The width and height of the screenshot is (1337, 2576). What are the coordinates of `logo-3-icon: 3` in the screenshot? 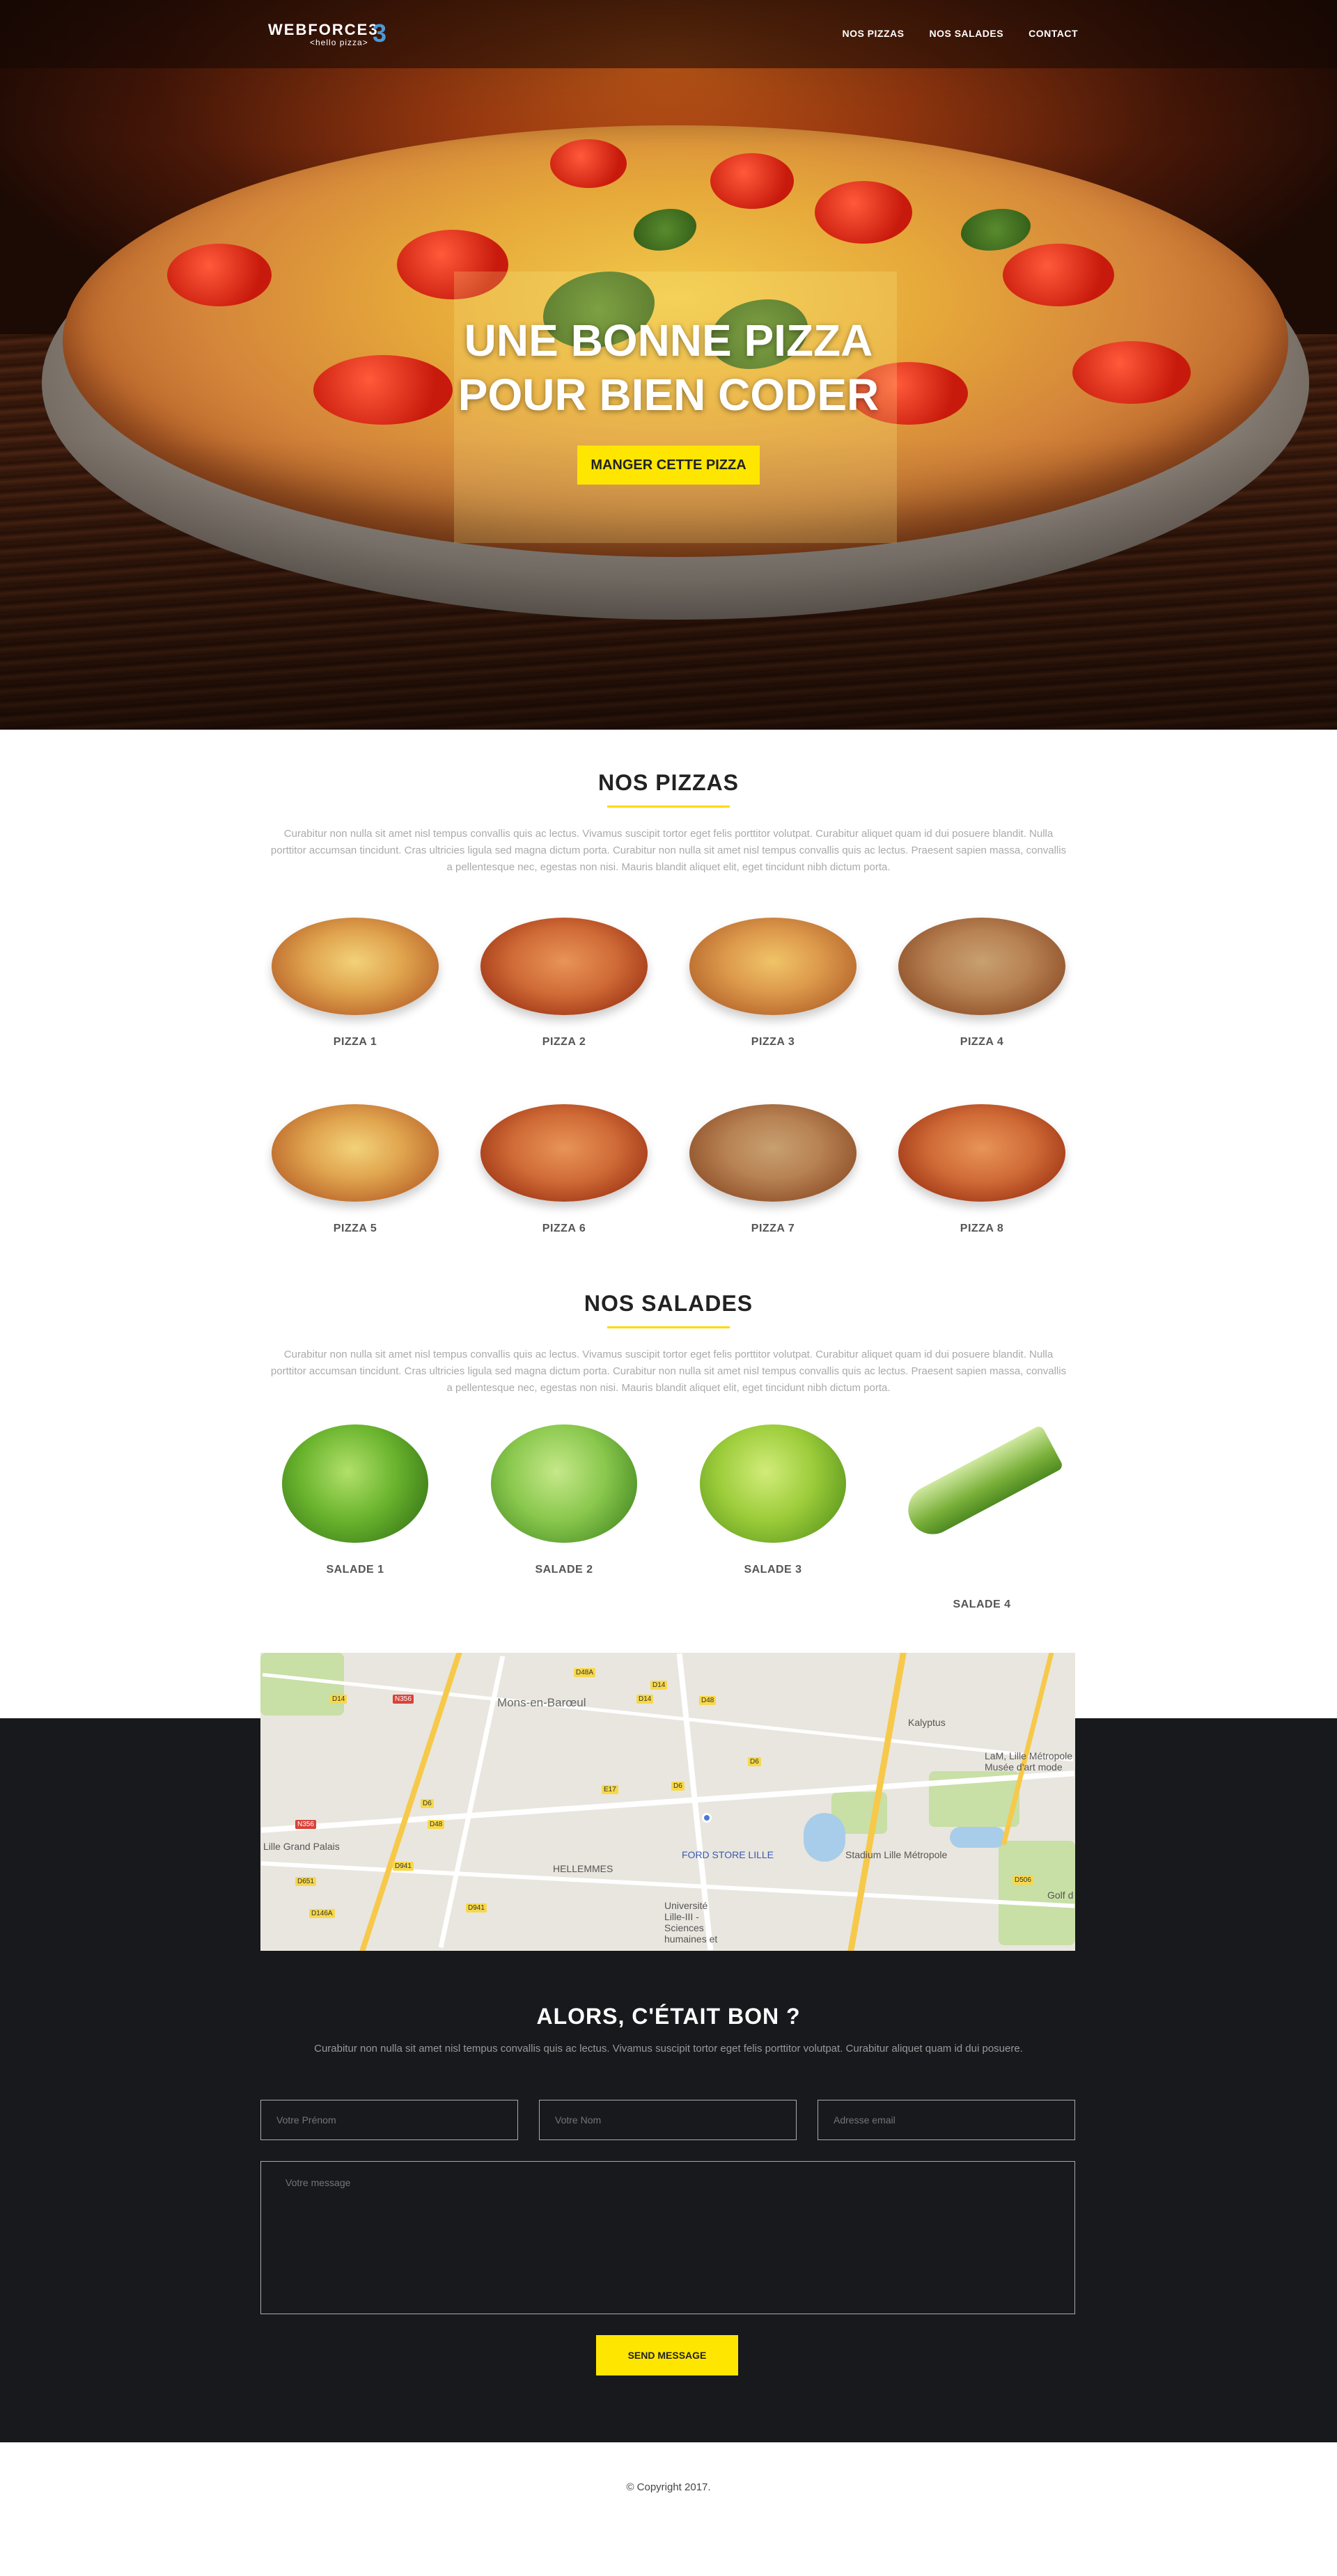 It's located at (380, 33).